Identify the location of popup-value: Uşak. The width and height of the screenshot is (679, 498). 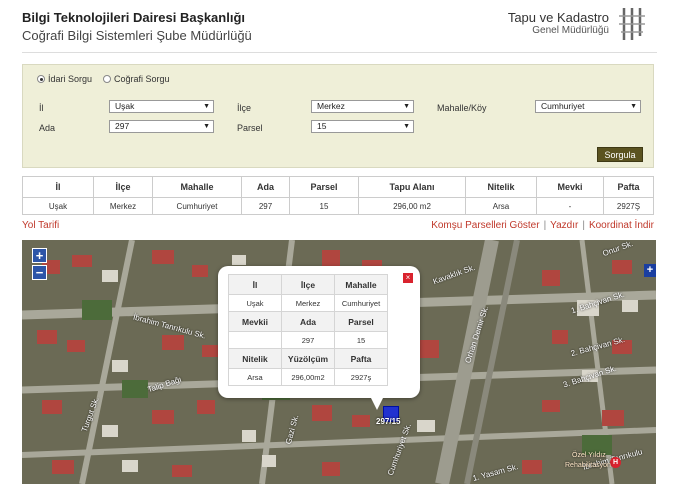
(255, 303).